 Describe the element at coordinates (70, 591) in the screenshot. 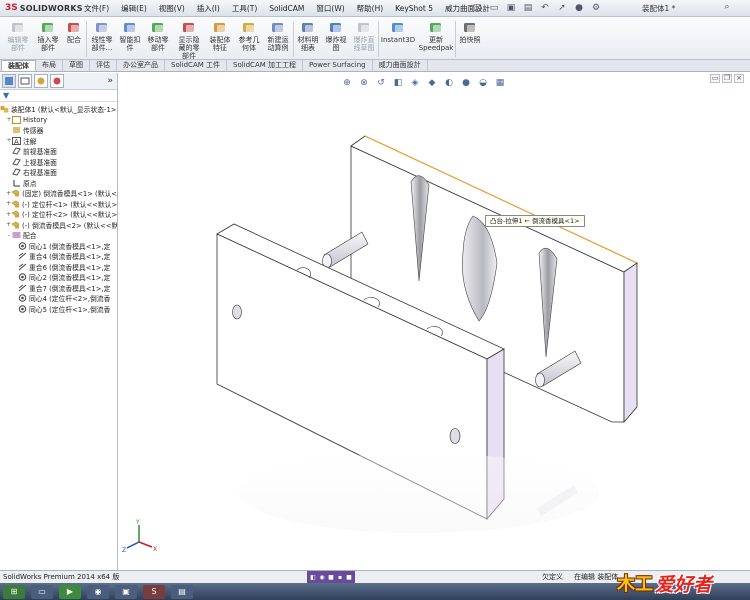

I see `media-taskbar-icon: ▶` at that location.